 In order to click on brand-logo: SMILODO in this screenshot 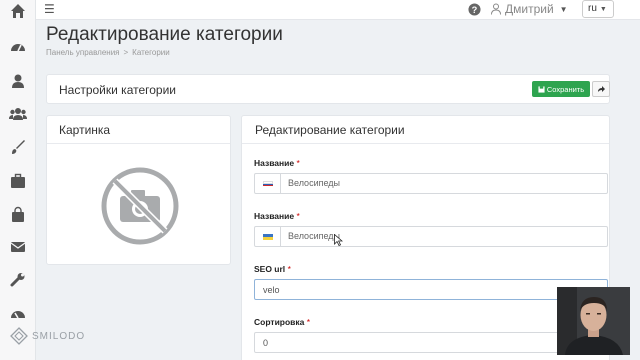, I will do `click(47, 336)`.